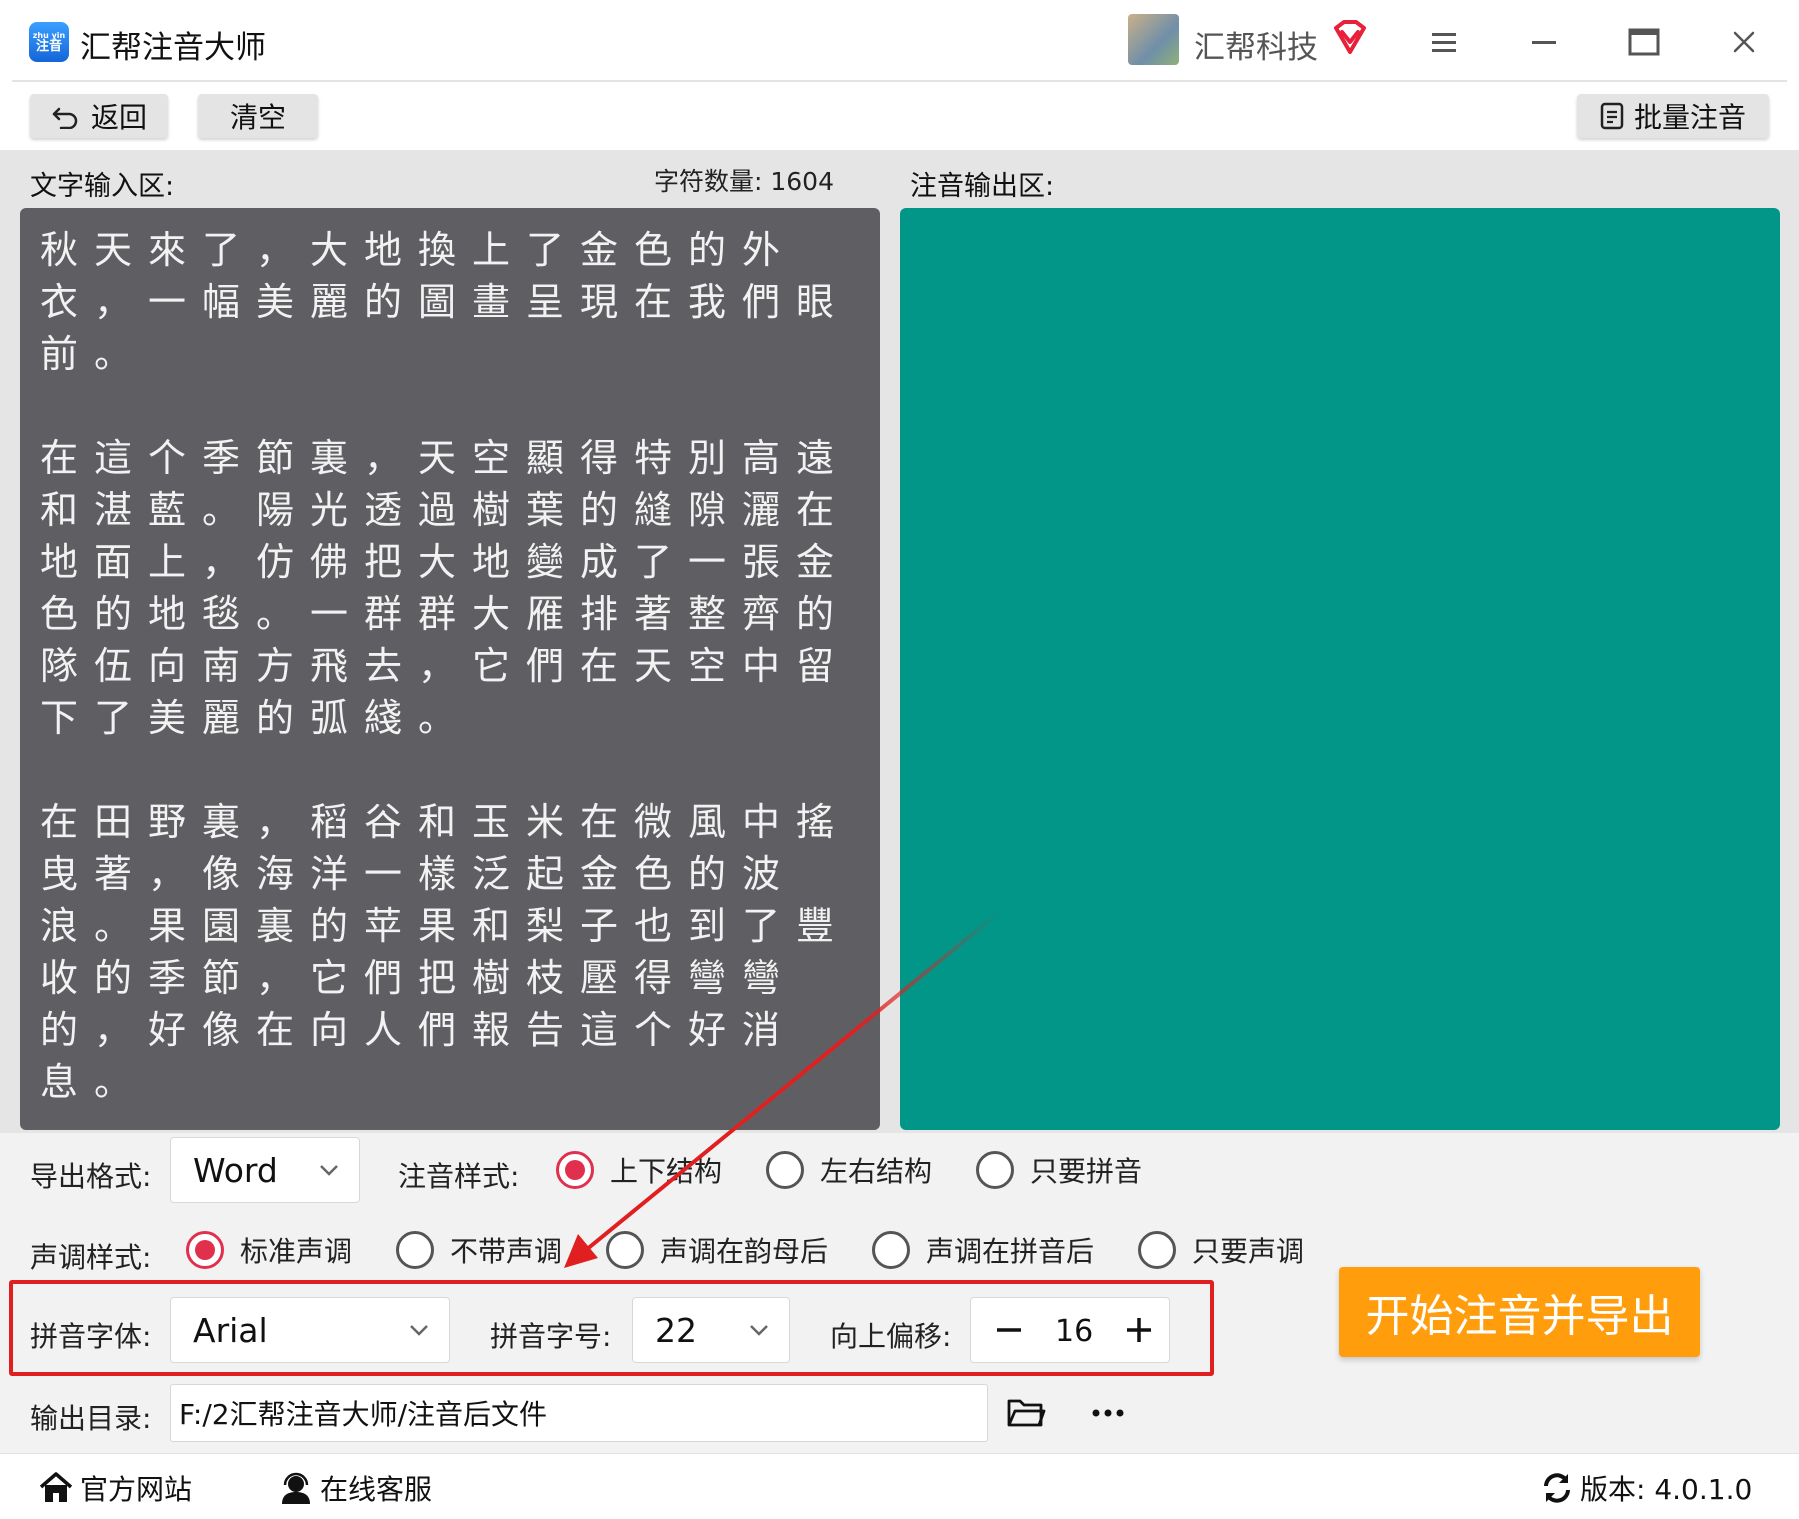 The height and width of the screenshot is (1519, 1799). What do you see at coordinates (666, 1171) in the screenshot?
I see `annotation-style-option: 上下结构` at bounding box center [666, 1171].